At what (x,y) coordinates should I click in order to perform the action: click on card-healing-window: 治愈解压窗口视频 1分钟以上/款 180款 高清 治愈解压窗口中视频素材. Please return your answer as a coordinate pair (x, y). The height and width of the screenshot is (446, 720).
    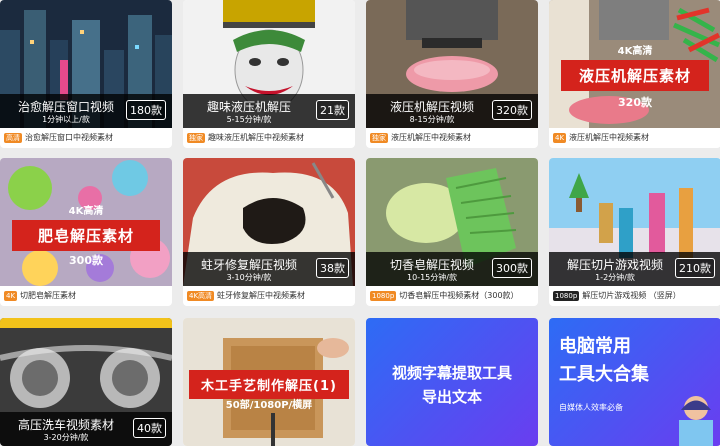
    Looking at the image, I should click on (86, 74).